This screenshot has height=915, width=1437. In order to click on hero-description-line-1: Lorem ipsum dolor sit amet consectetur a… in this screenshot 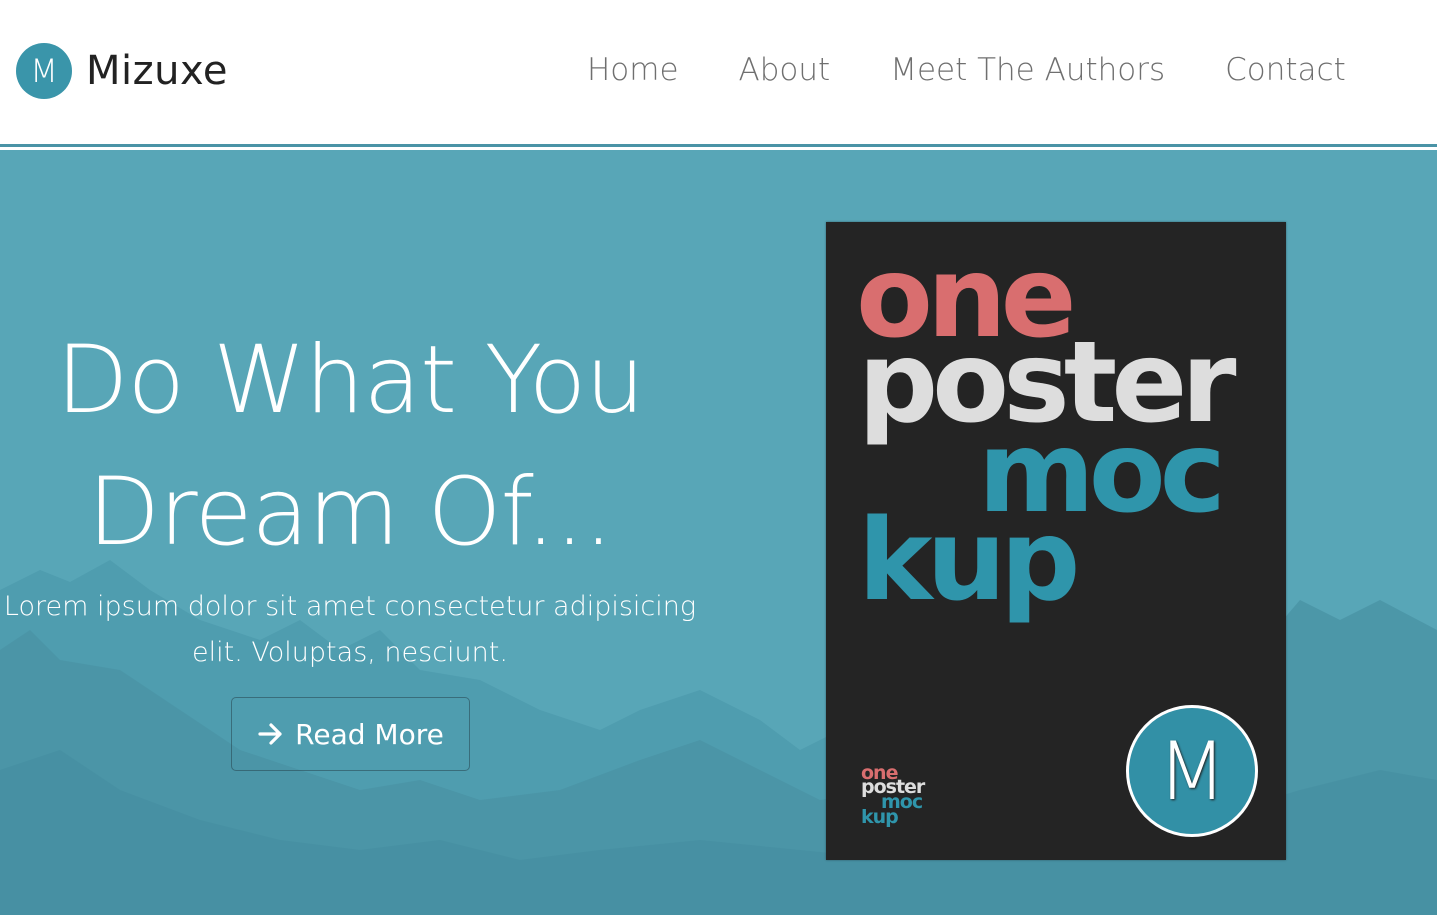, I will do `click(350, 606)`.